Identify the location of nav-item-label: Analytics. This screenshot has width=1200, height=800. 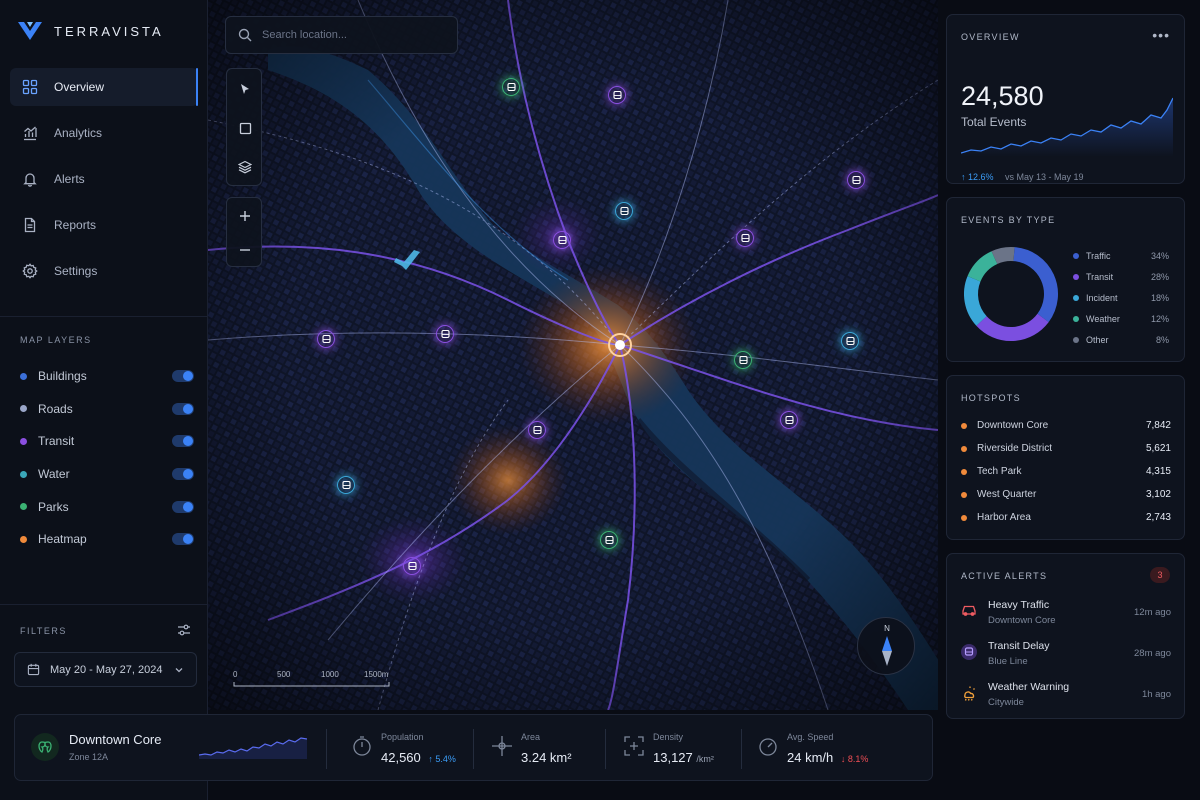
(78, 133).